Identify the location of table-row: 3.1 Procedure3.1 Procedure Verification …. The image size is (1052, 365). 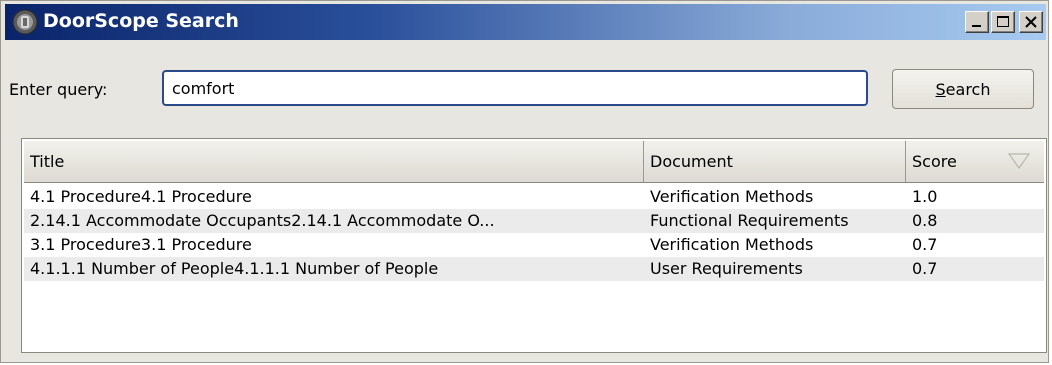
(534, 245).